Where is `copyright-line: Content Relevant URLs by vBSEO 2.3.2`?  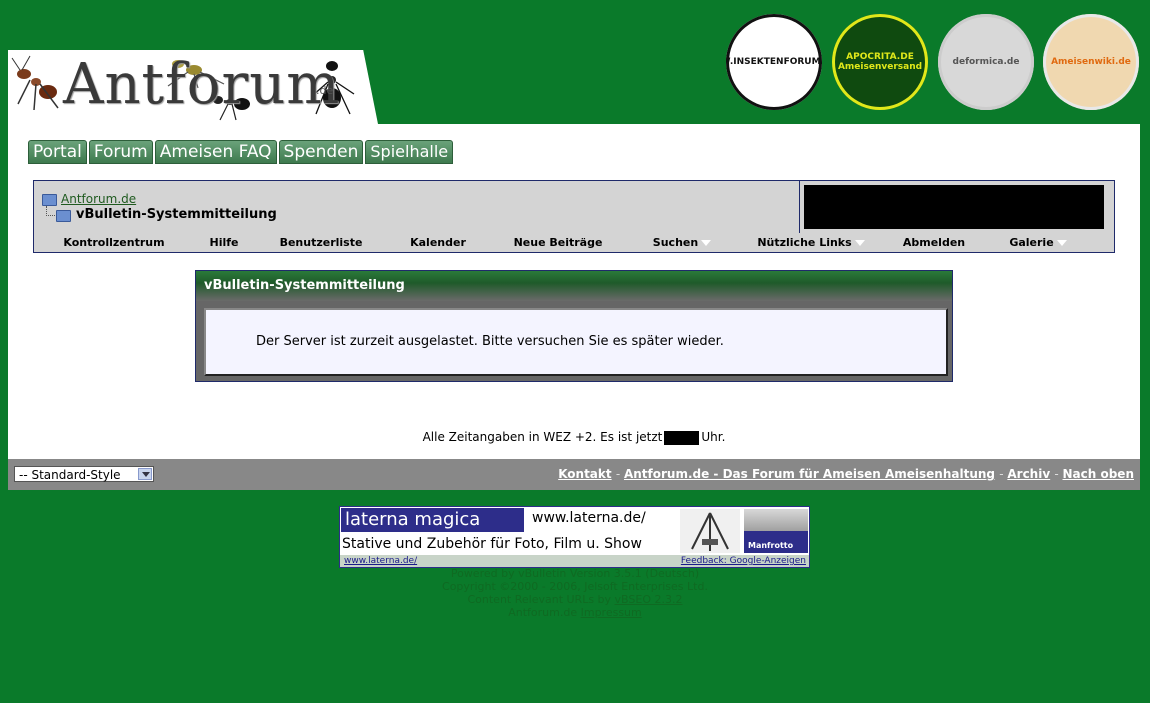 copyright-line: Content Relevant URLs by vBSEO 2.3.2 is located at coordinates (575, 599).